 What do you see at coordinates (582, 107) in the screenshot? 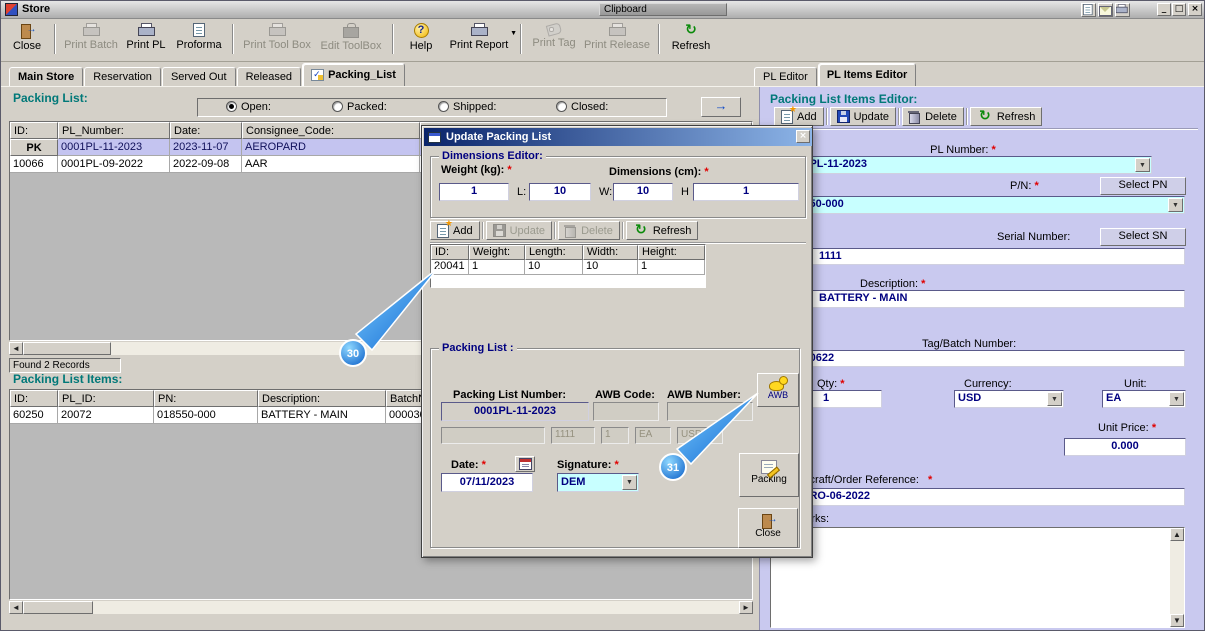
I see `filter-closed: Closed:` at bounding box center [582, 107].